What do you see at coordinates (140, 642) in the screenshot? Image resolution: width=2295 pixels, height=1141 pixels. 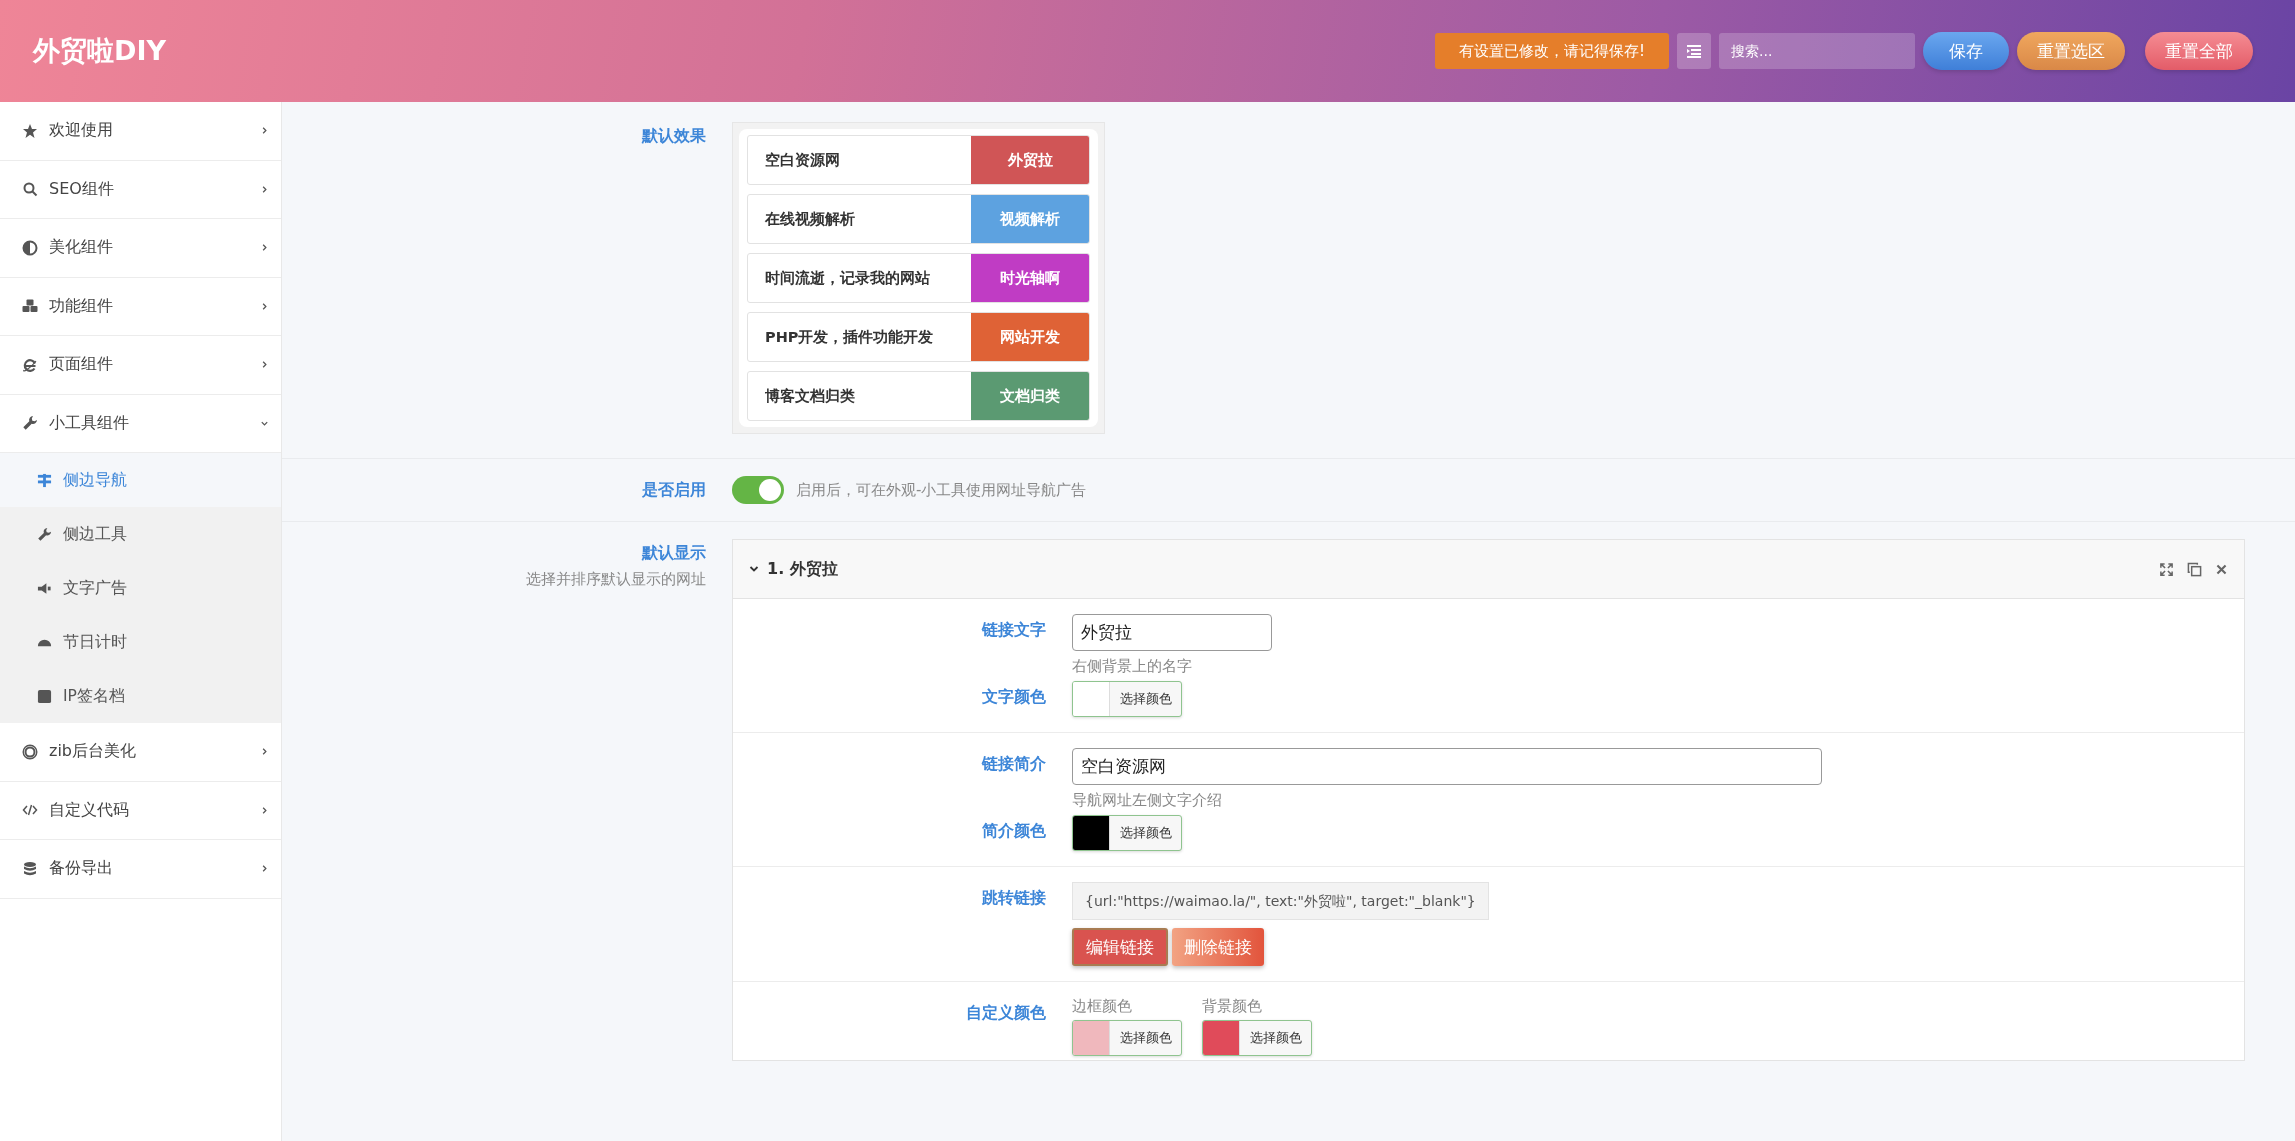 I see `sidebar-subitem: 节日计时` at bounding box center [140, 642].